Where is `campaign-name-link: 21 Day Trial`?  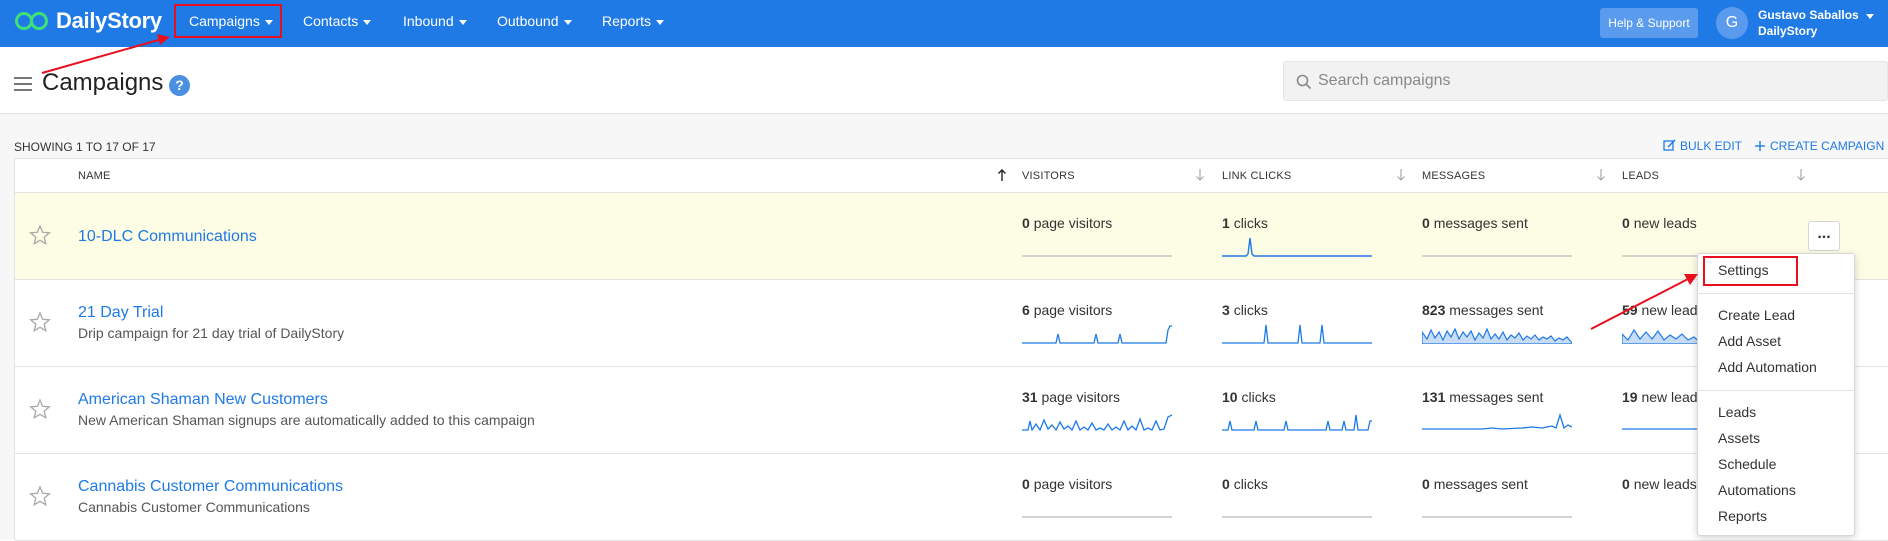 campaign-name-link: 21 Day Trial is located at coordinates (120, 313).